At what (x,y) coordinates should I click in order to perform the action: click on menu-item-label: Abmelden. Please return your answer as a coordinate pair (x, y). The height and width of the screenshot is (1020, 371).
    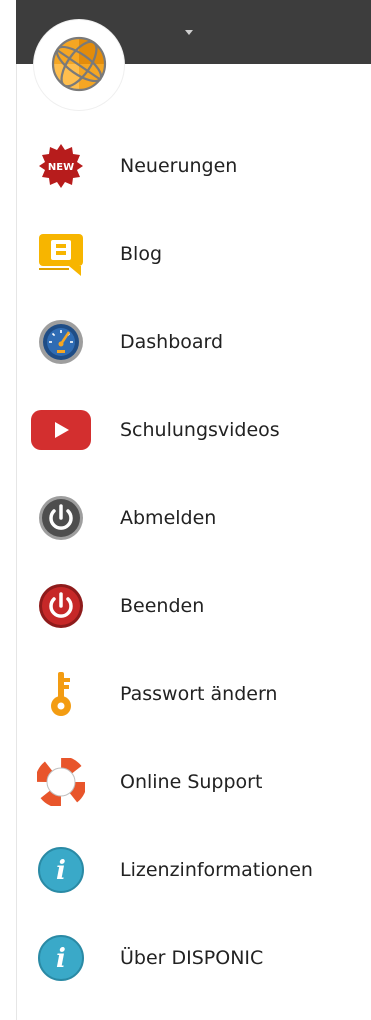
    Looking at the image, I should click on (168, 518).